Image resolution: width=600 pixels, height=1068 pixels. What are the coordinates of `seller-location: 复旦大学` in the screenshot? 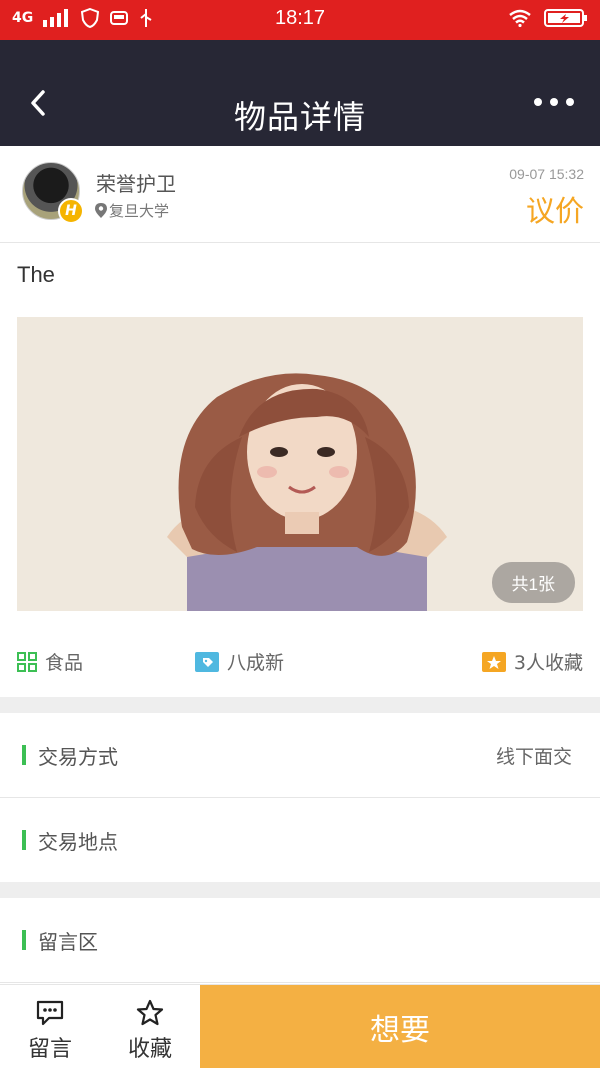 It's located at (132, 210).